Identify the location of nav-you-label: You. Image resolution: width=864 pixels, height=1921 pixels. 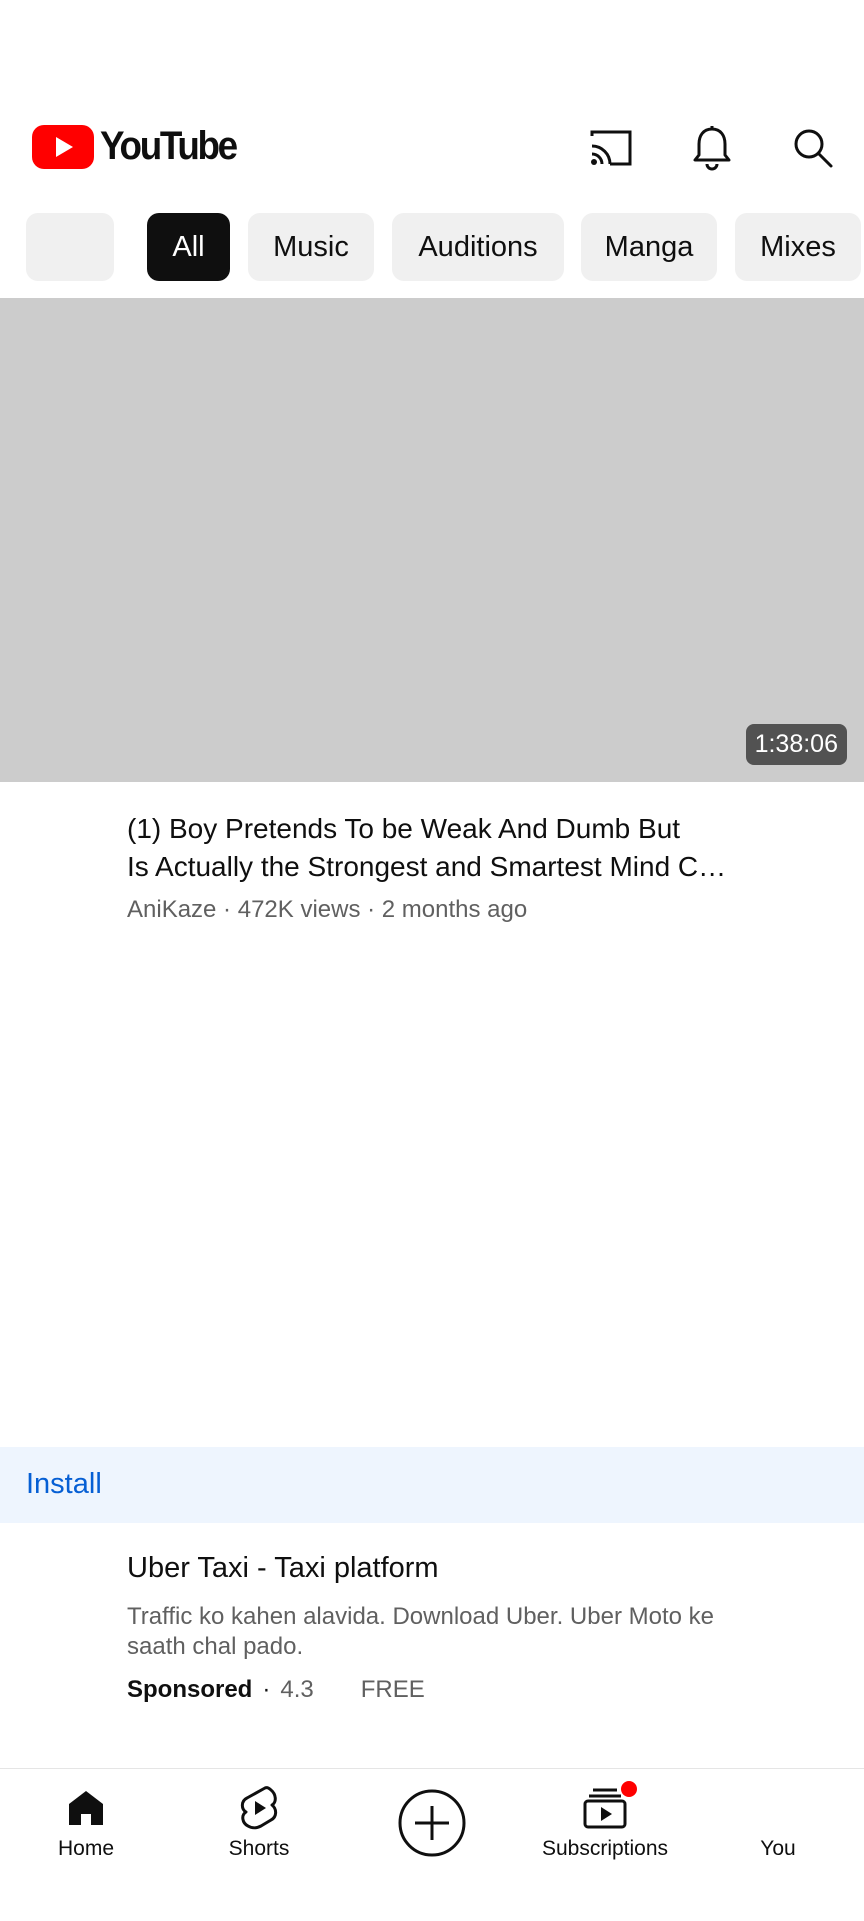
(778, 1848).